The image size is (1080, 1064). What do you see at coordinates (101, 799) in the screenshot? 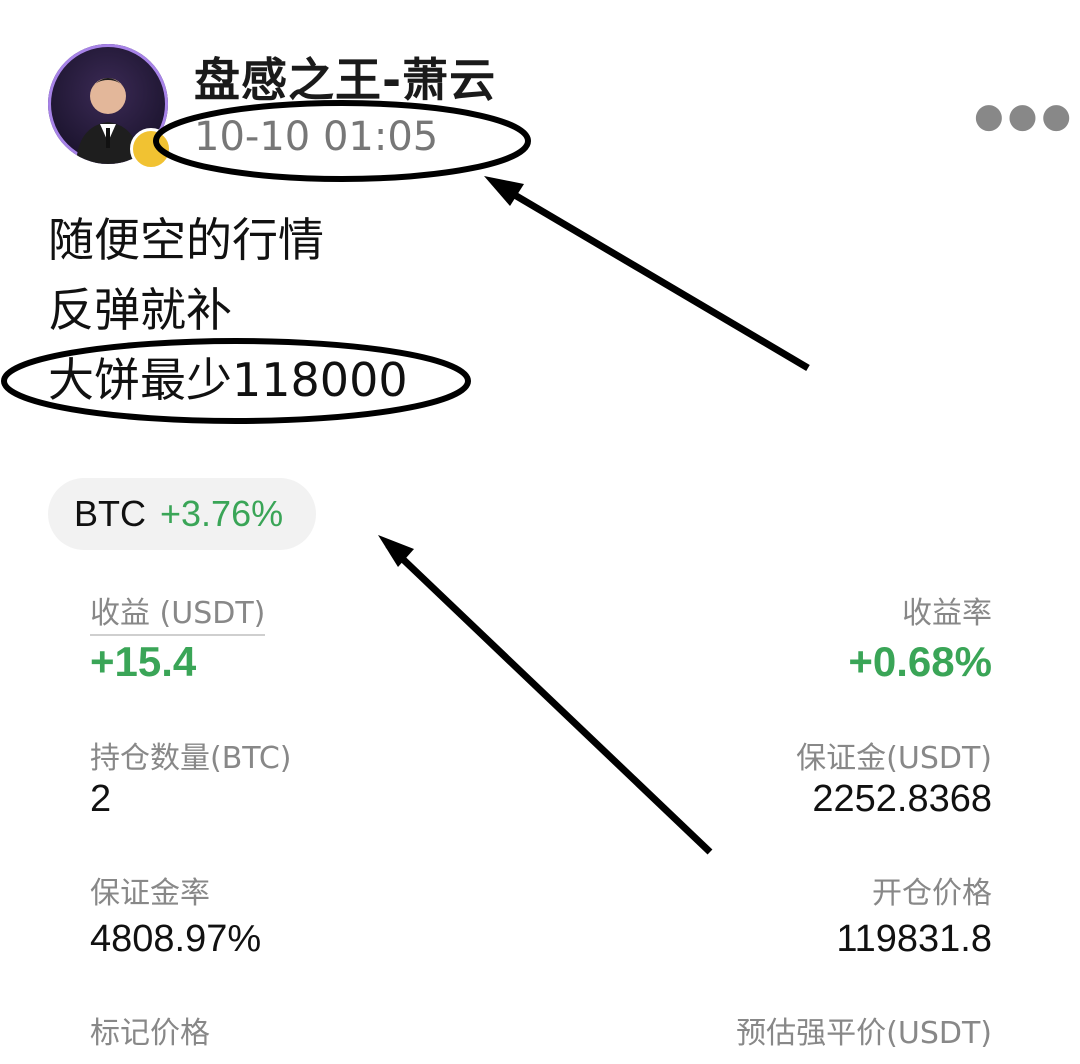
I see `qty-value: 2` at bounding box center [101, 799].